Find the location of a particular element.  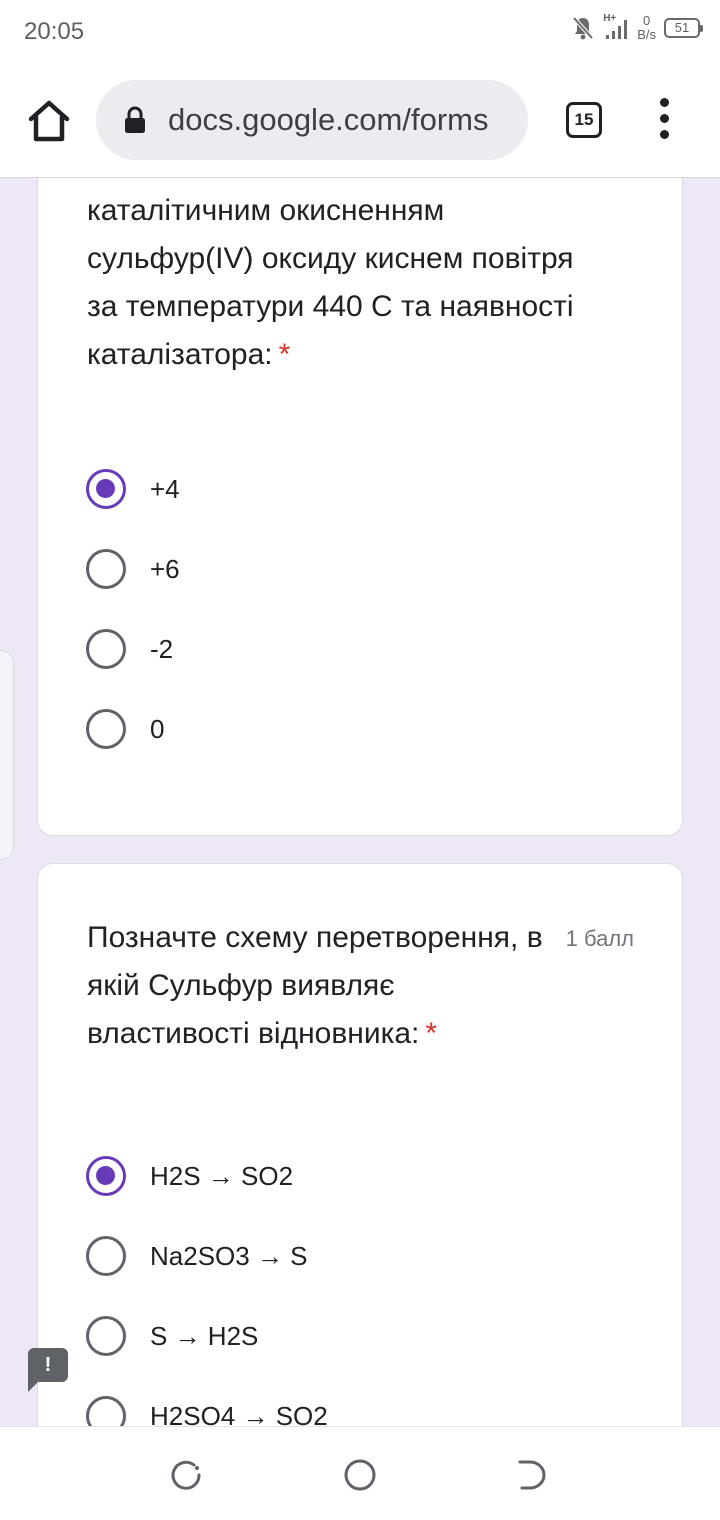

browser-toolbar: docs.google.com/forms 15 is located at coordinates (360, 123).